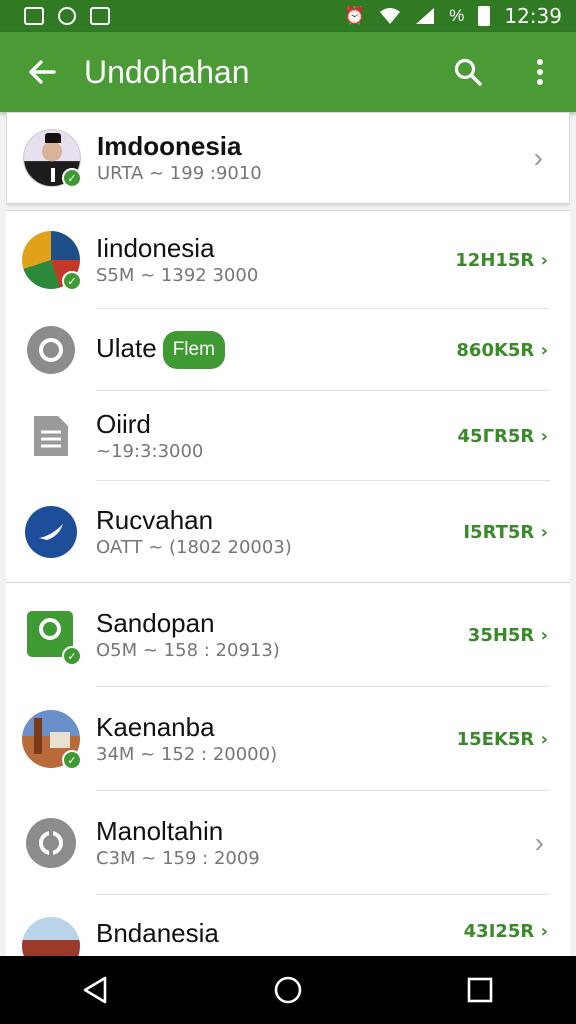 This screenshot has width=576, height=1024. Describe the element at coordinates (52, 158) in the screenshot. I see `profile-avatar: ✓` at that location.